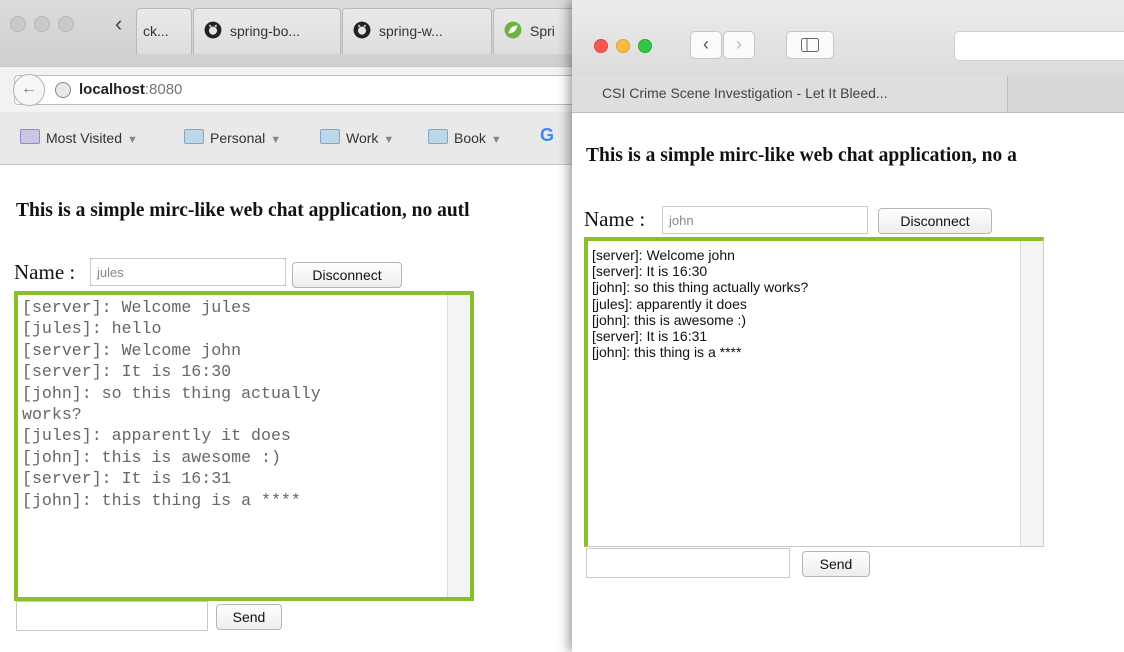 The height and width of the screenshot is (652, 1124). I want to click on bookmark-personal: Personal ▼, so click(232, 137).